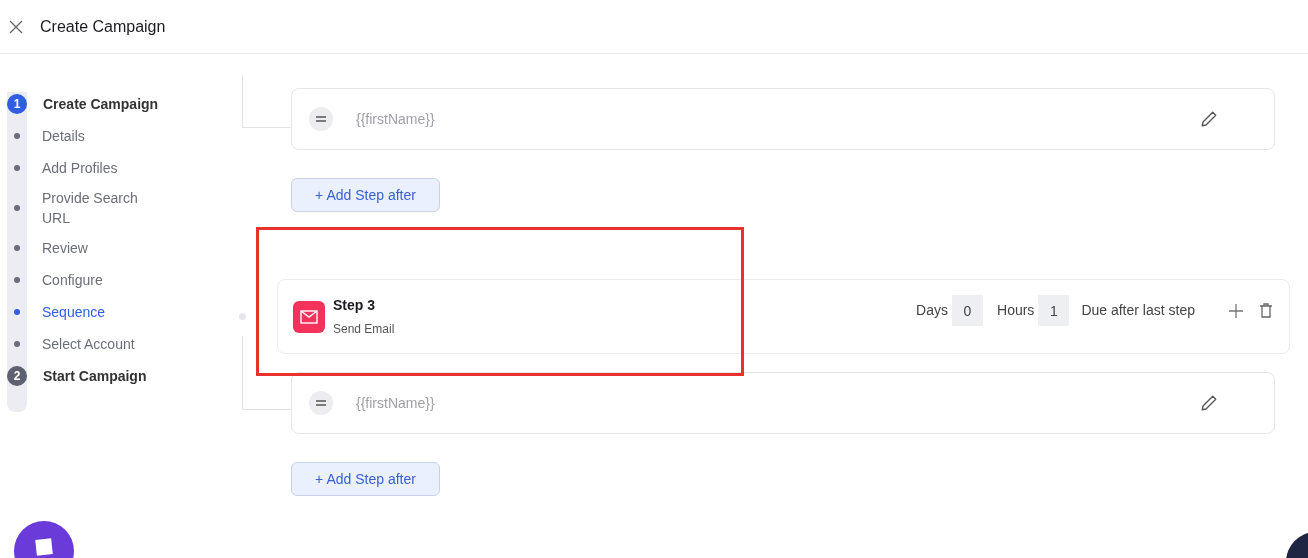 The height and width of the screenshot is (558, 1308). What do you see at coordinates (95, 376) in the screenshot?
I see `step-label: Start Campaign` at bounding box center [95, 376].